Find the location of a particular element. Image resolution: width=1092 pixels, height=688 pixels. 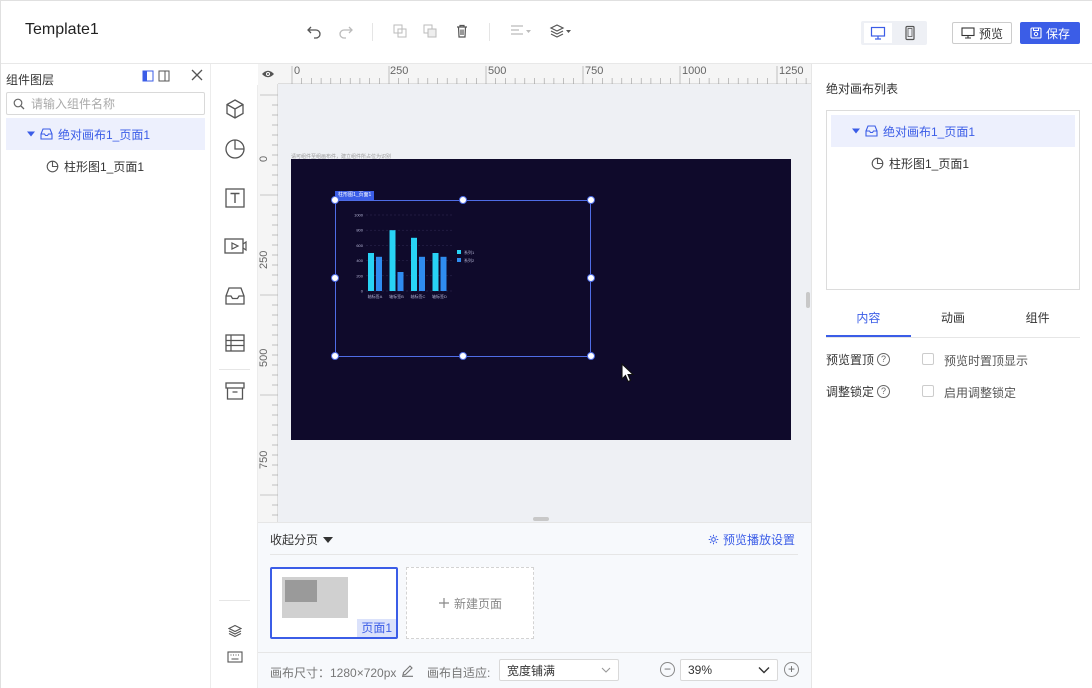

layer-item-label: 绝对画布1_页面1 is located at coordinates (104, 134).